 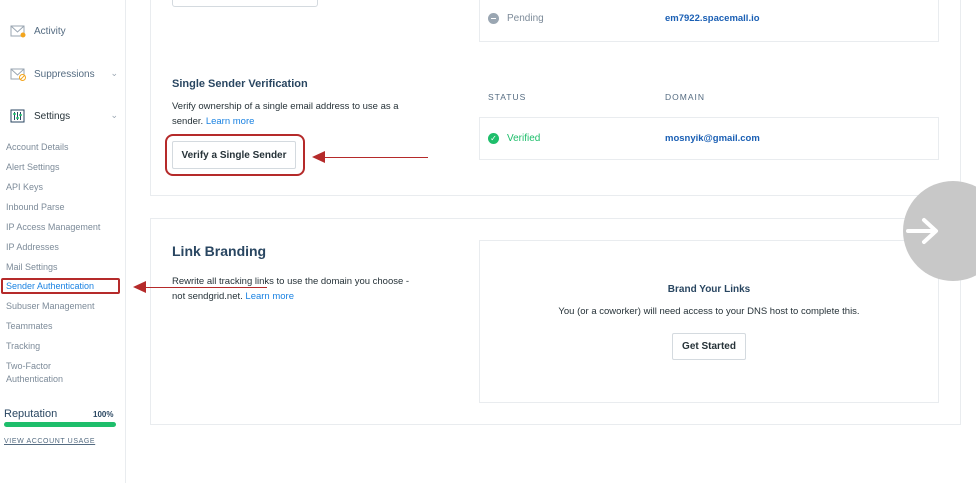 I want to click on sidebar-item-label: Suppressions, so click(x=64, y=74).